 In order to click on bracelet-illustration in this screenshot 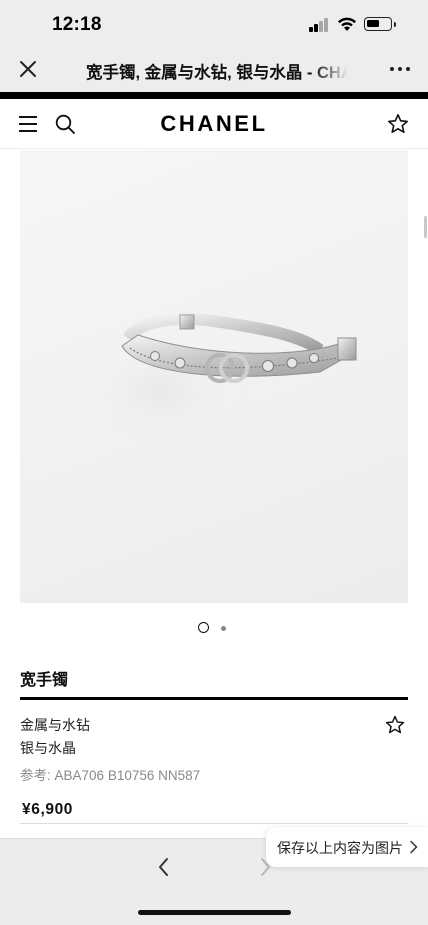, I will do `click(220, 382)`.